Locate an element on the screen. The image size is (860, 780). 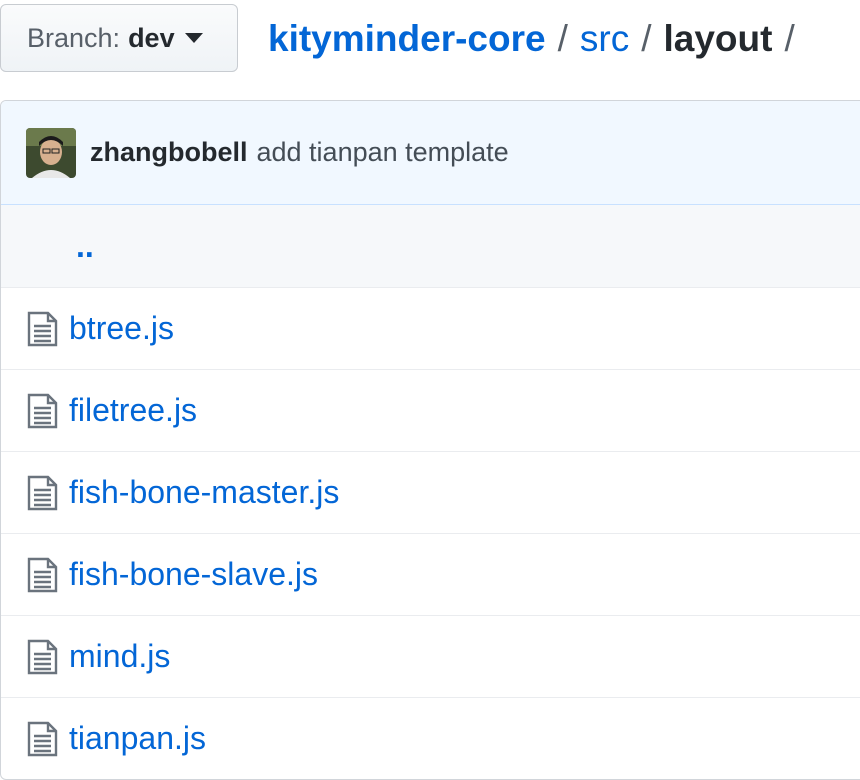
breadcrumb-repo-link: kityminder-core is located at coordinates (407, 39).